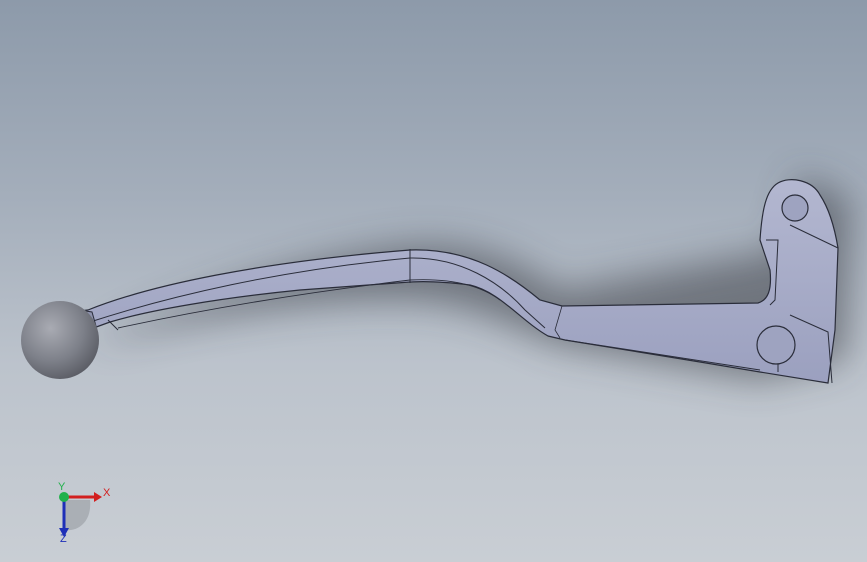 The width and height of the screenshot is (867, 562). I want to click on x-axis-label: X, so click(107, 493).